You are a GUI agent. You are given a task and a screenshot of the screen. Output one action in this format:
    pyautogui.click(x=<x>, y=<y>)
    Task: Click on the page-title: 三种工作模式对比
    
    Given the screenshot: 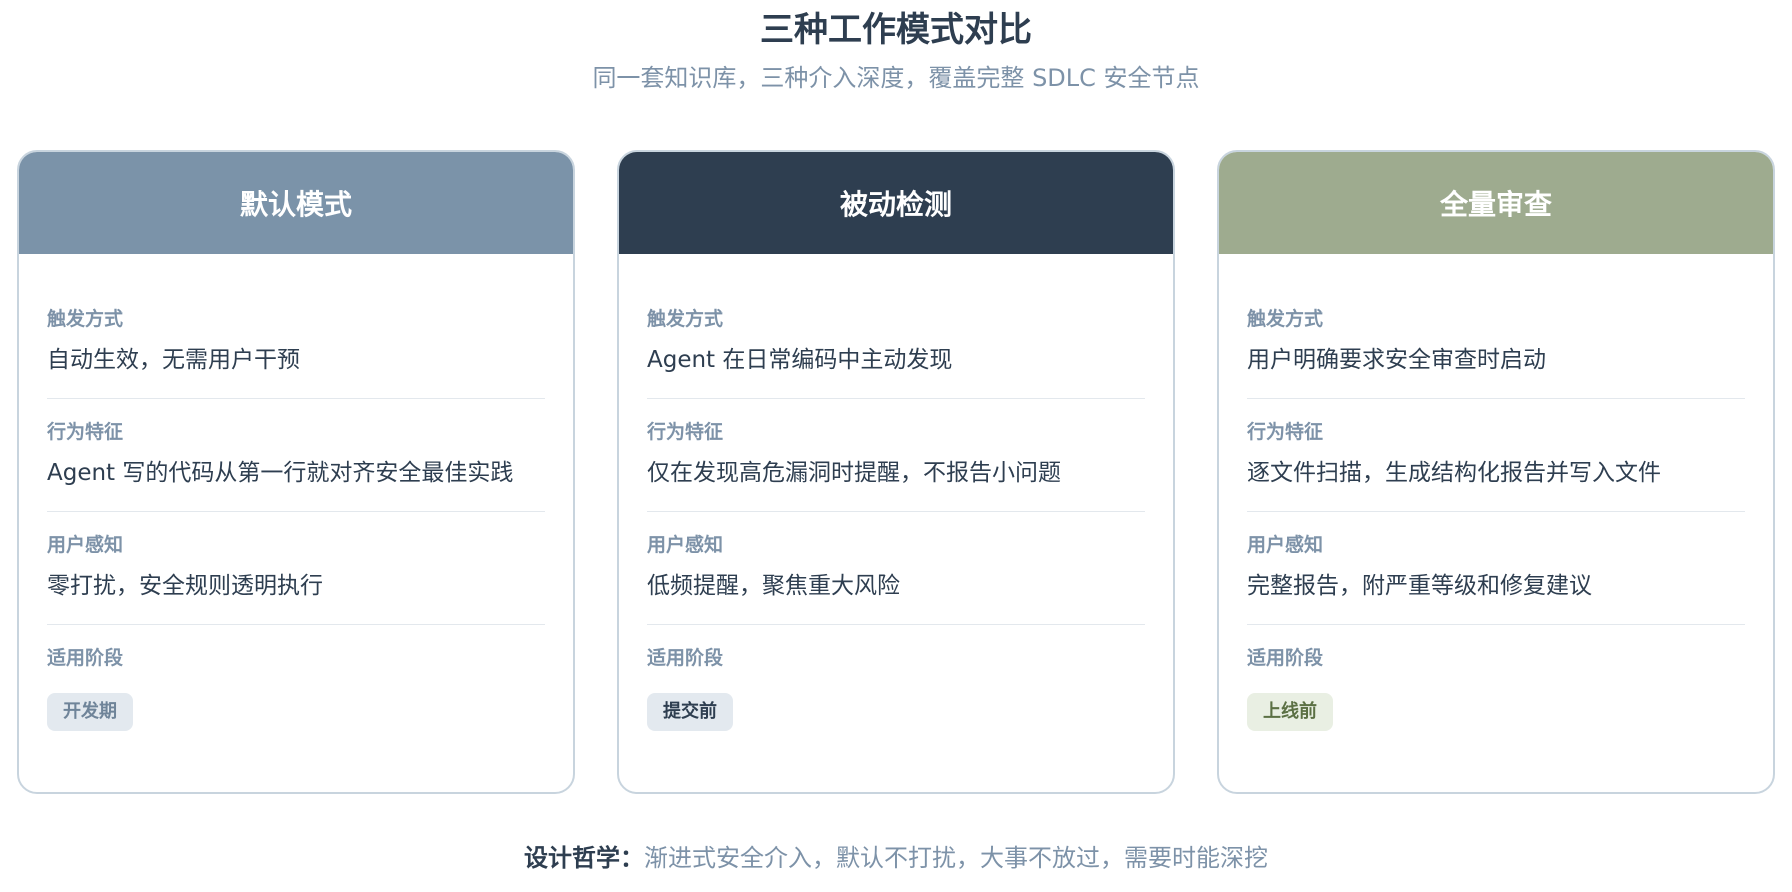 What is the action you would take?
    pyautogui.click(x=896, y=30)
    